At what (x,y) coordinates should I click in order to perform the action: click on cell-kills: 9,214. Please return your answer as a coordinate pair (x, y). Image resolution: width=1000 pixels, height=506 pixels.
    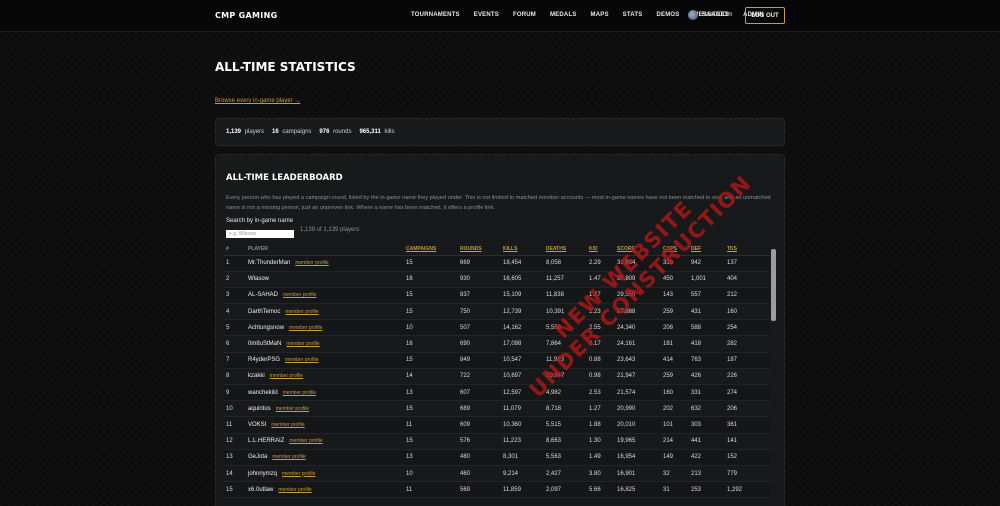
    Looking at the image, I should click on (522, 474).